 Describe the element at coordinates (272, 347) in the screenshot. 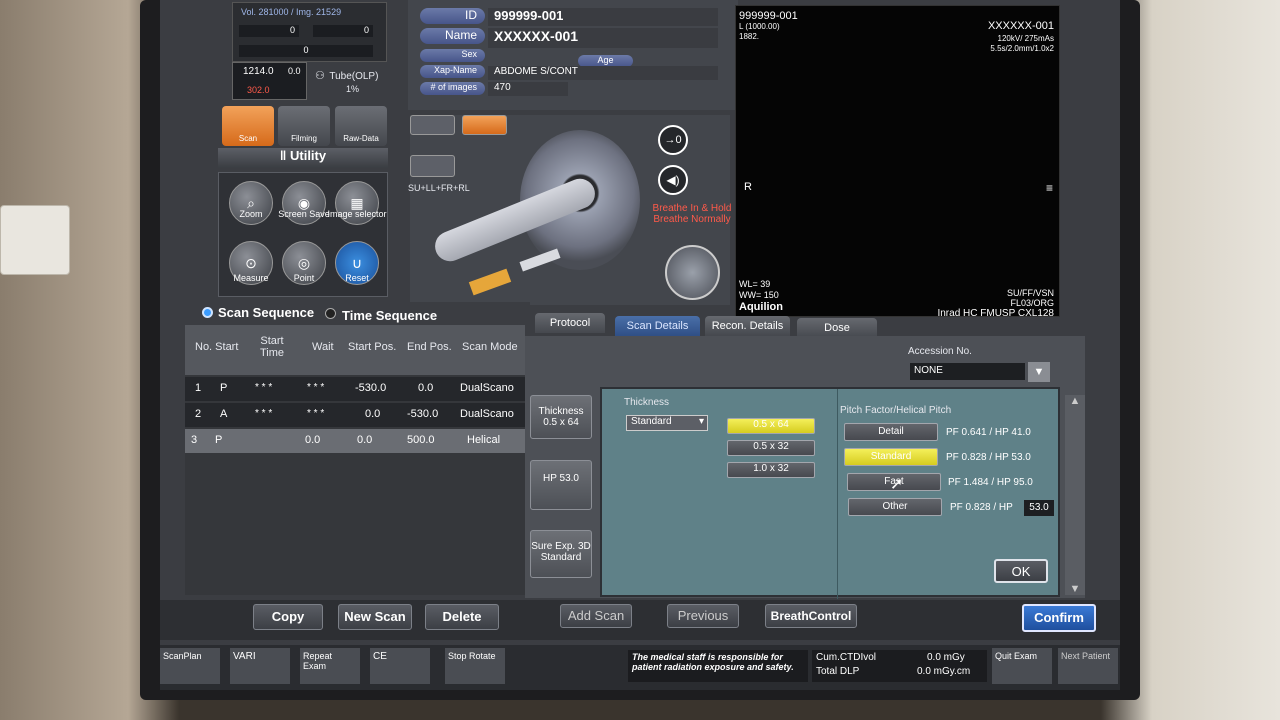

I see `header-start-time: Start Time` at that location.